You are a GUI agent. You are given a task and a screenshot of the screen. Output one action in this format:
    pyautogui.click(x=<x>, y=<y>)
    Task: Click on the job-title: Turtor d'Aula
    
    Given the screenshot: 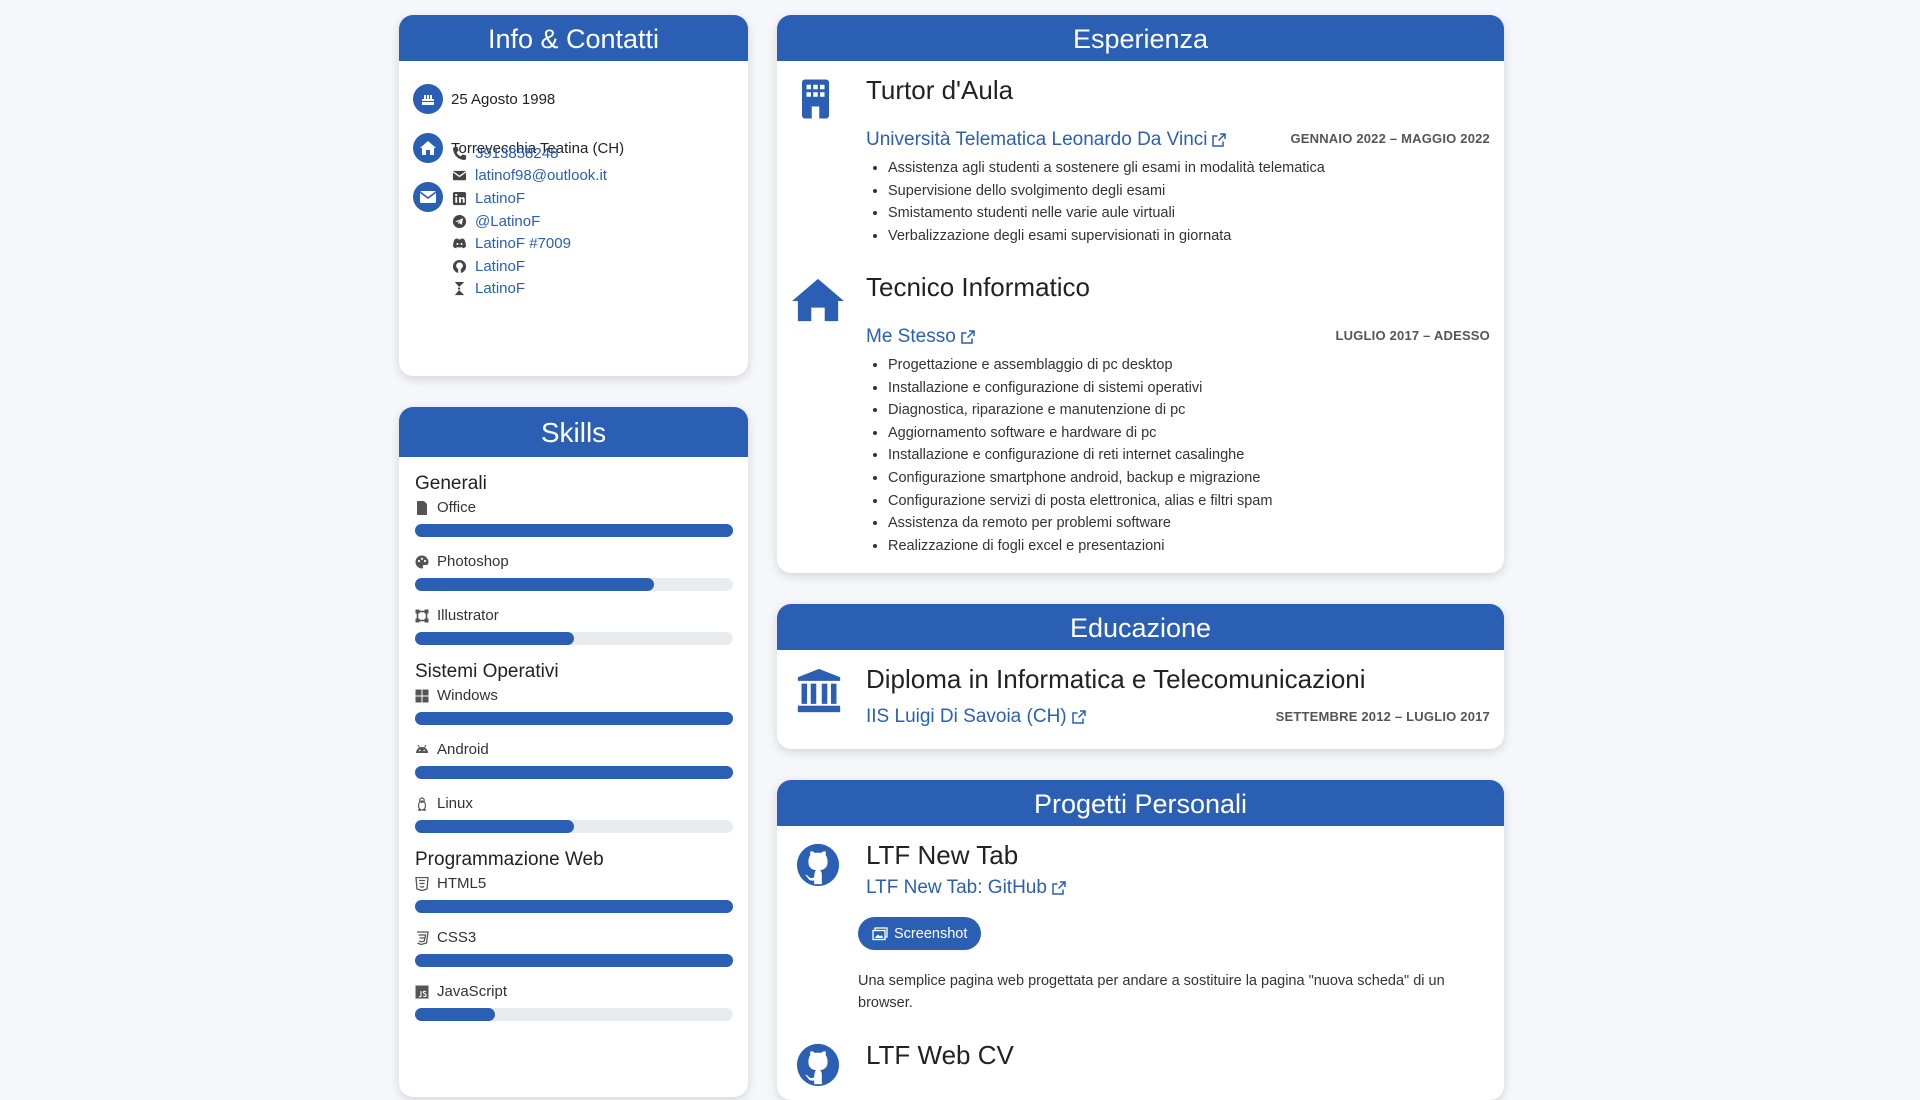 What is the action you would take?
    pyautogui.click(x=940, y=90)
    